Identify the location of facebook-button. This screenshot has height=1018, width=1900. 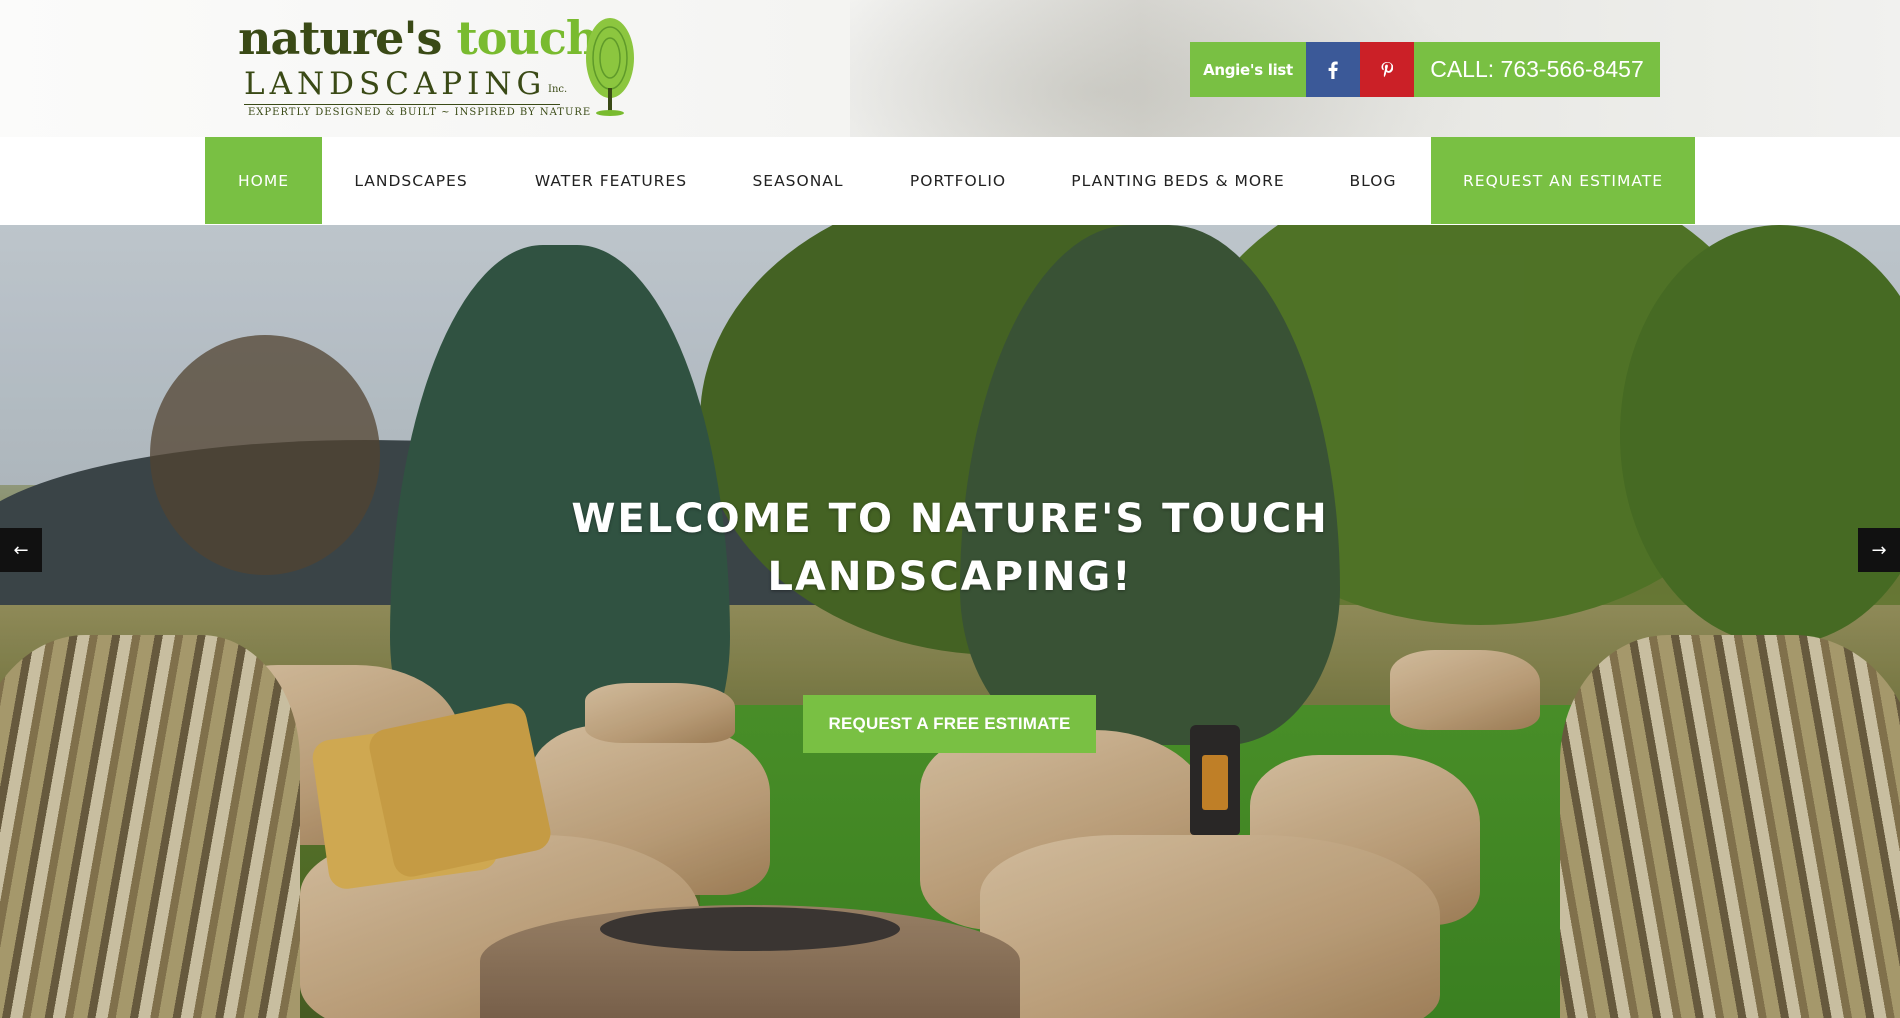
(1333, 69).